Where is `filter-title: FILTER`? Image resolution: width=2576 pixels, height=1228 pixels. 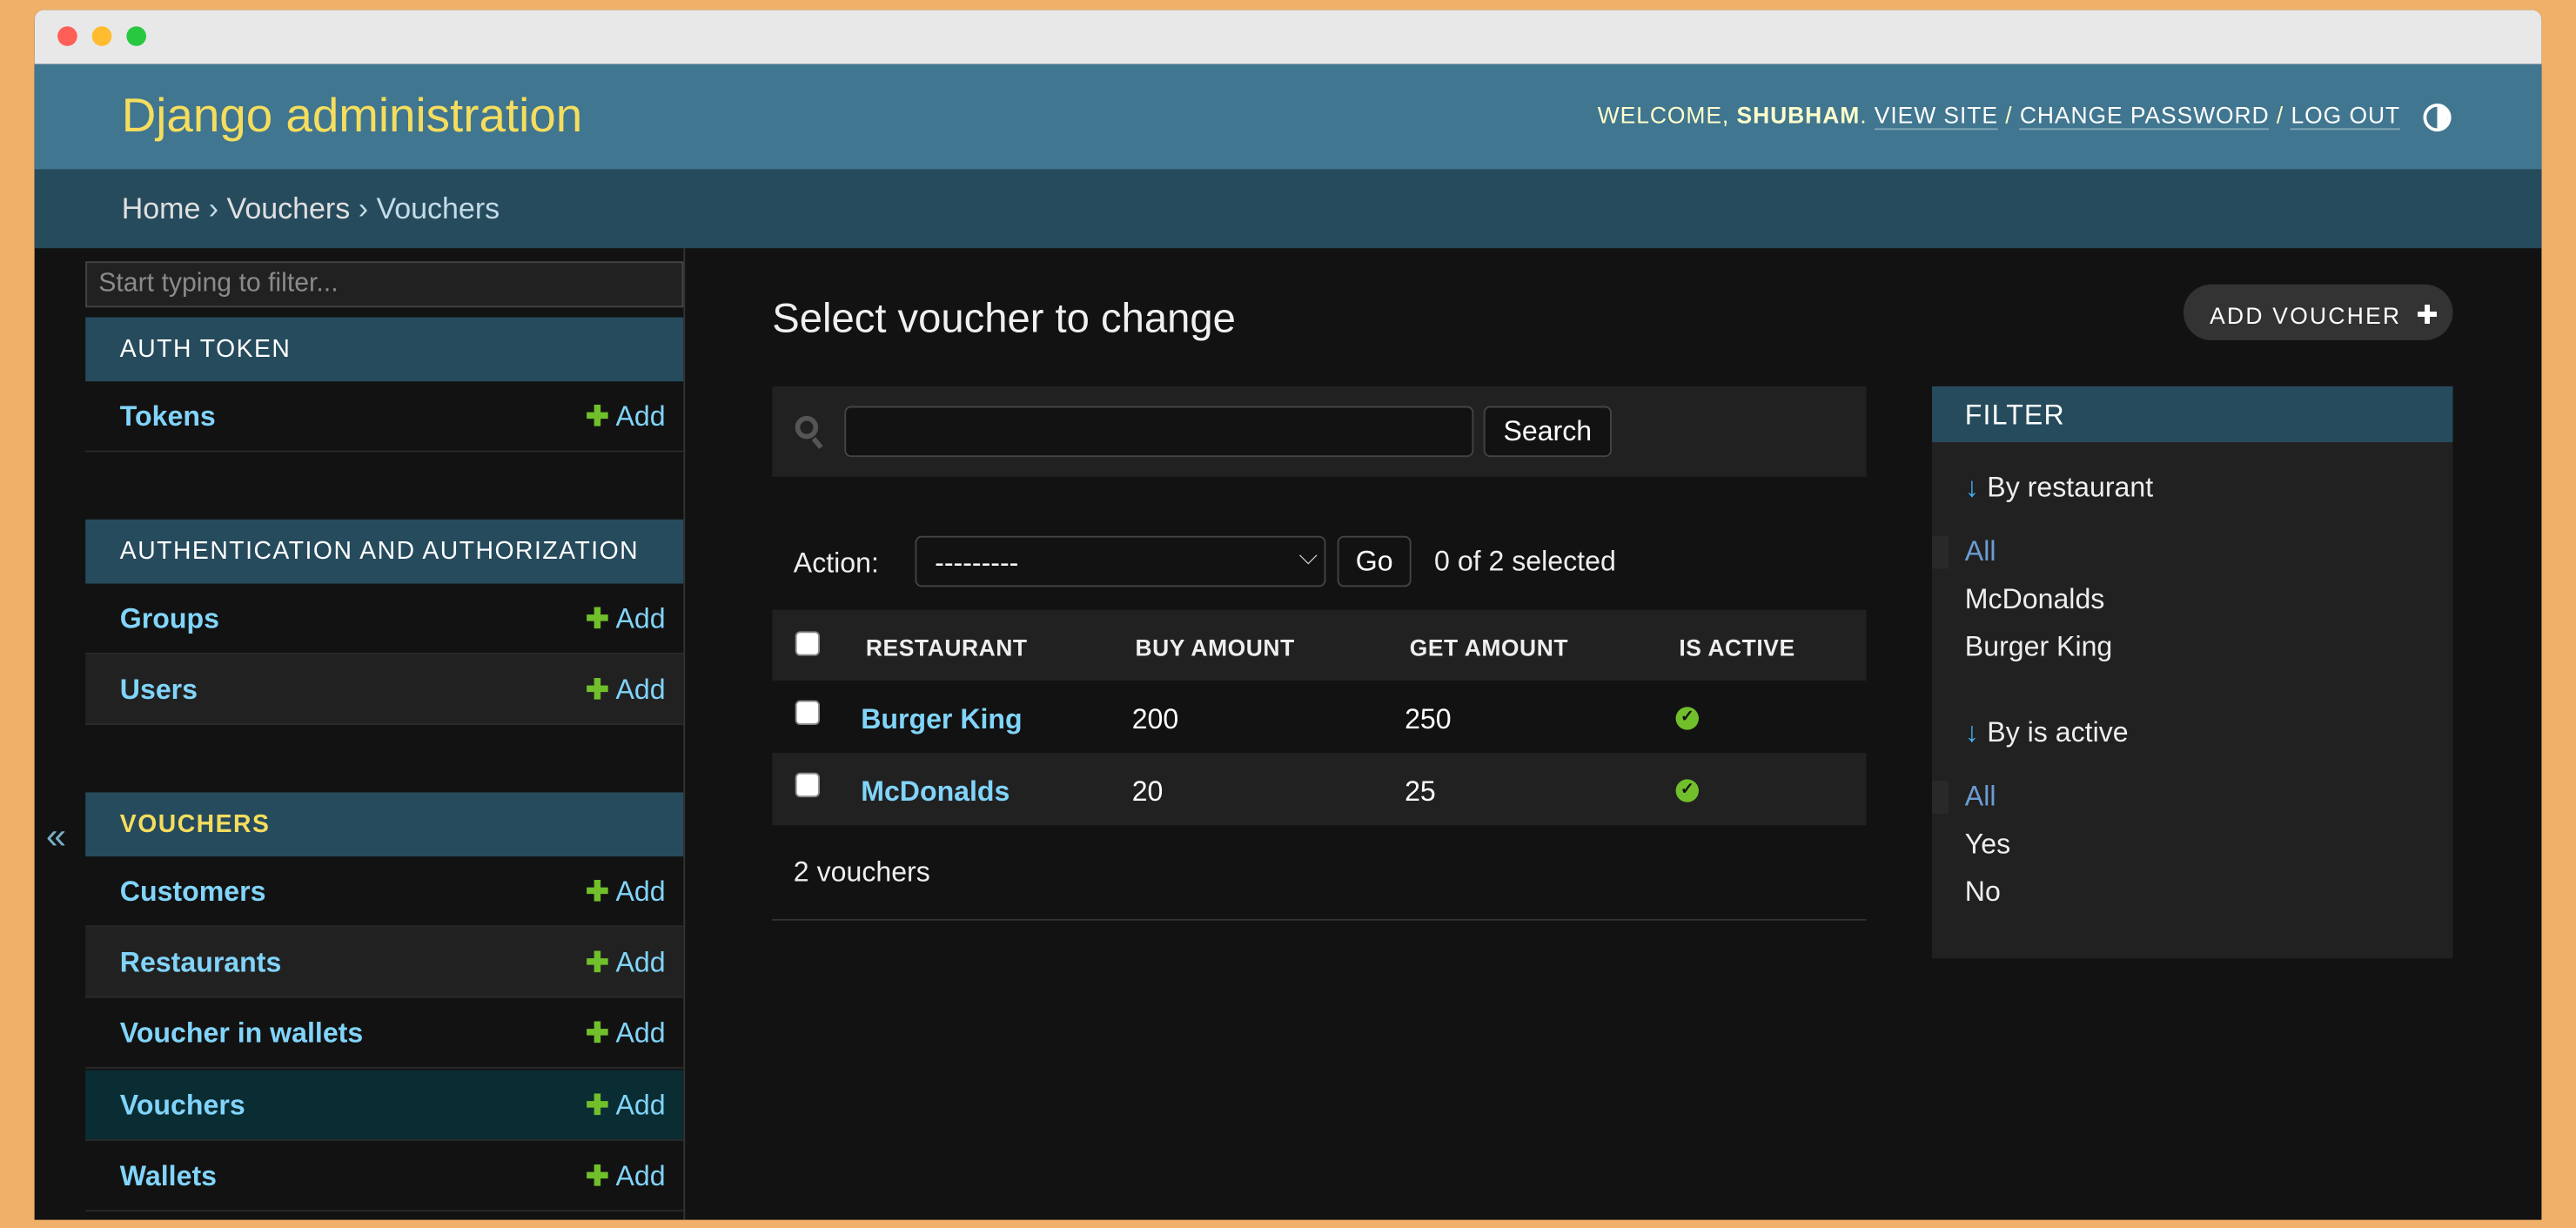
filter-title: FILTER is located at coordinates (2192, 414).